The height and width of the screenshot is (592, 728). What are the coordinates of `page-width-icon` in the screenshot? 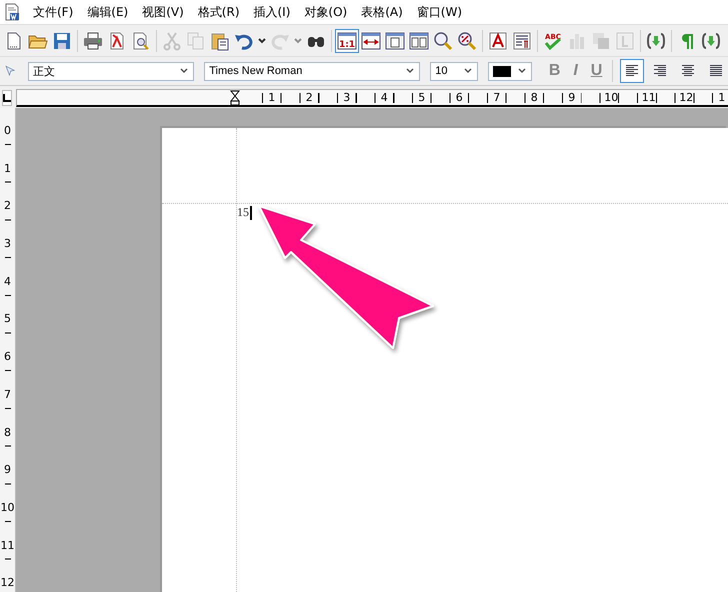 It's located at (371, 40).